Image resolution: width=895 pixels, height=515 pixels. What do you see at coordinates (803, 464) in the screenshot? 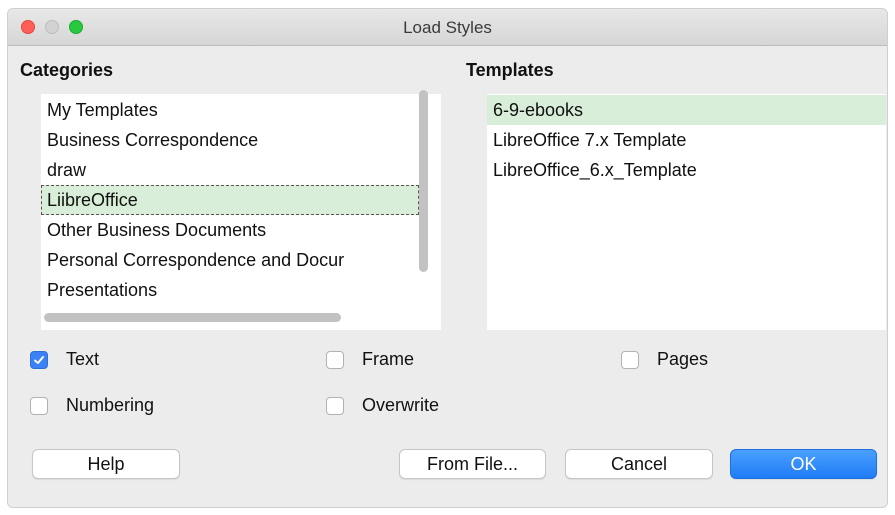
I see `ok-button: OK` at bounding box center [803, 464].